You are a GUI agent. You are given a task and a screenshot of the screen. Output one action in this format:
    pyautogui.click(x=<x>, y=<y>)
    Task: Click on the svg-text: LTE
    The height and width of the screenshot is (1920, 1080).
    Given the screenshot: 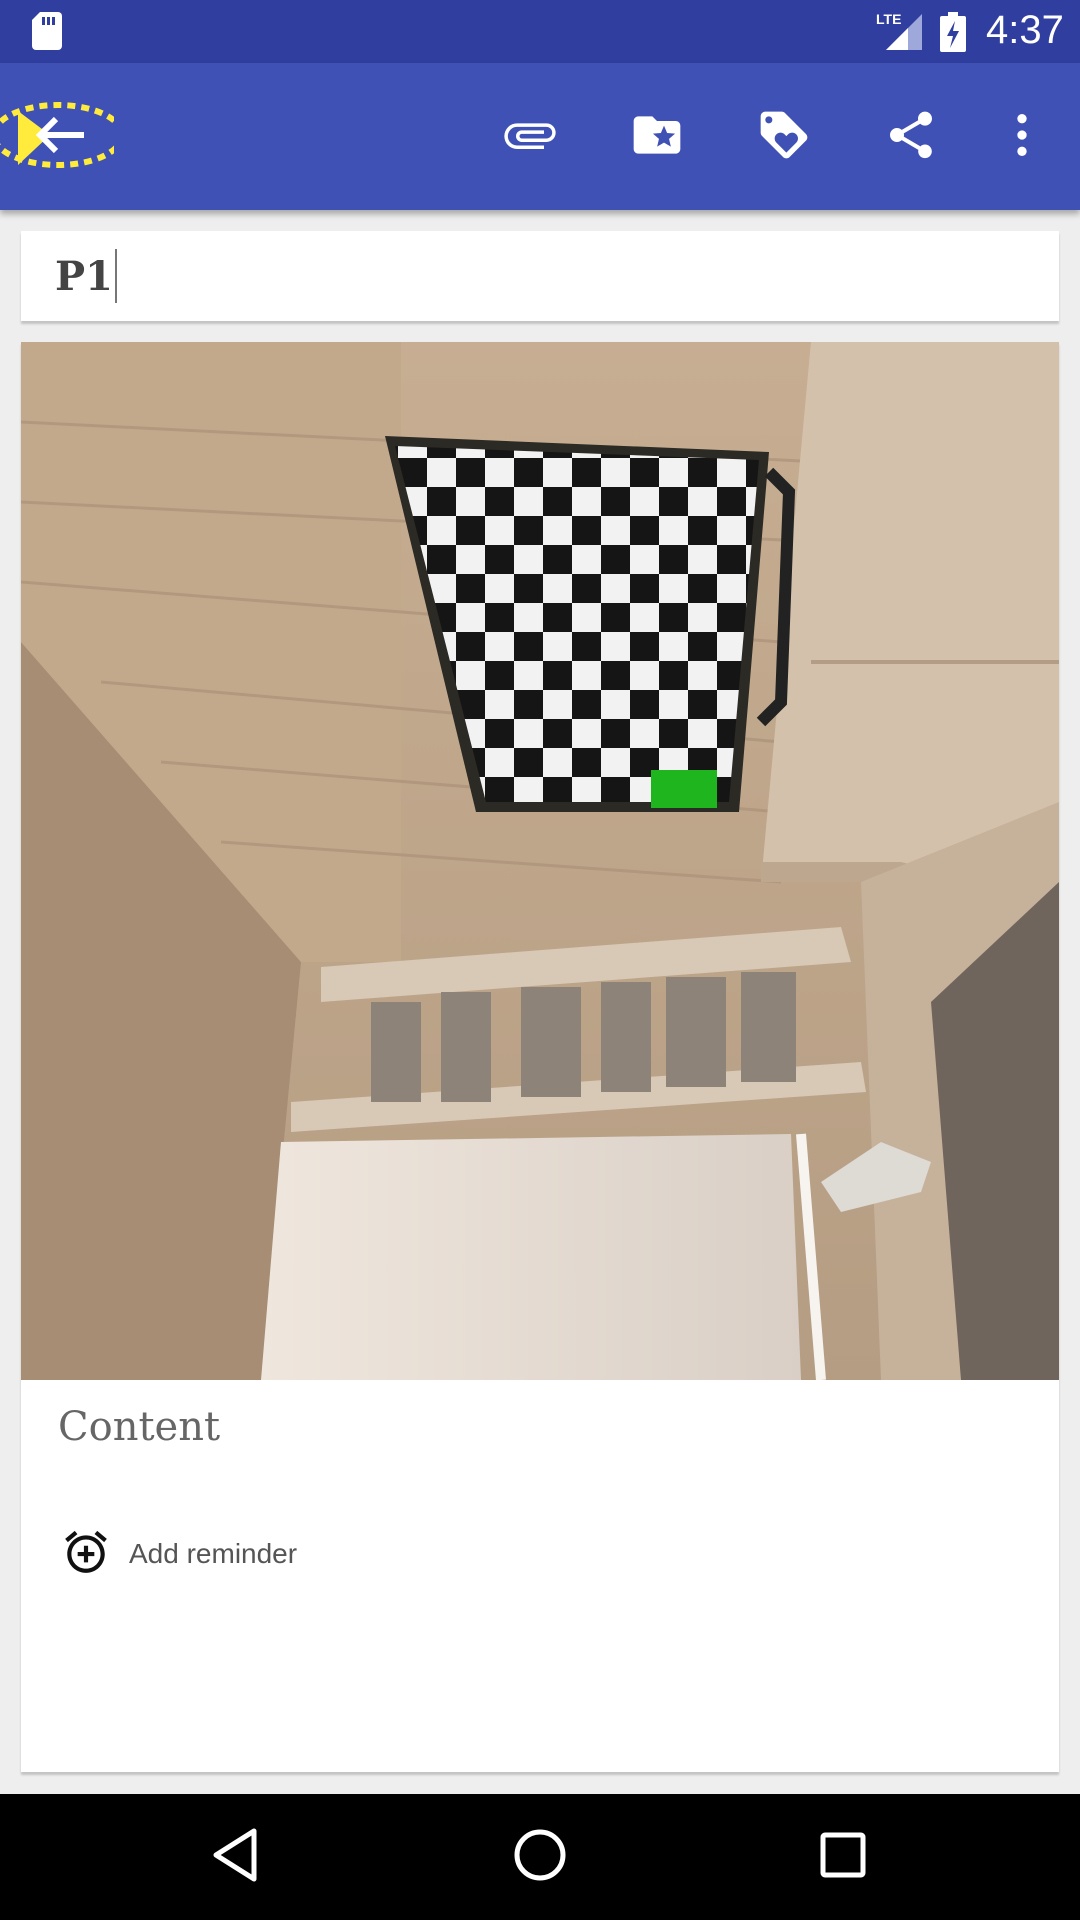 What is the action you would take?
    pyautogui.click(x=888, y=19)
    